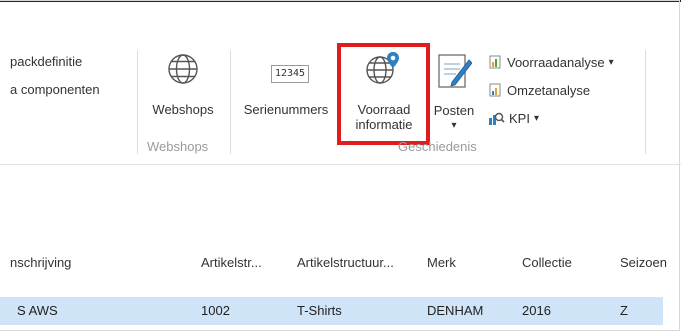  I want to click on packdefinitie-item: packdefinitie, so click(46, 61).